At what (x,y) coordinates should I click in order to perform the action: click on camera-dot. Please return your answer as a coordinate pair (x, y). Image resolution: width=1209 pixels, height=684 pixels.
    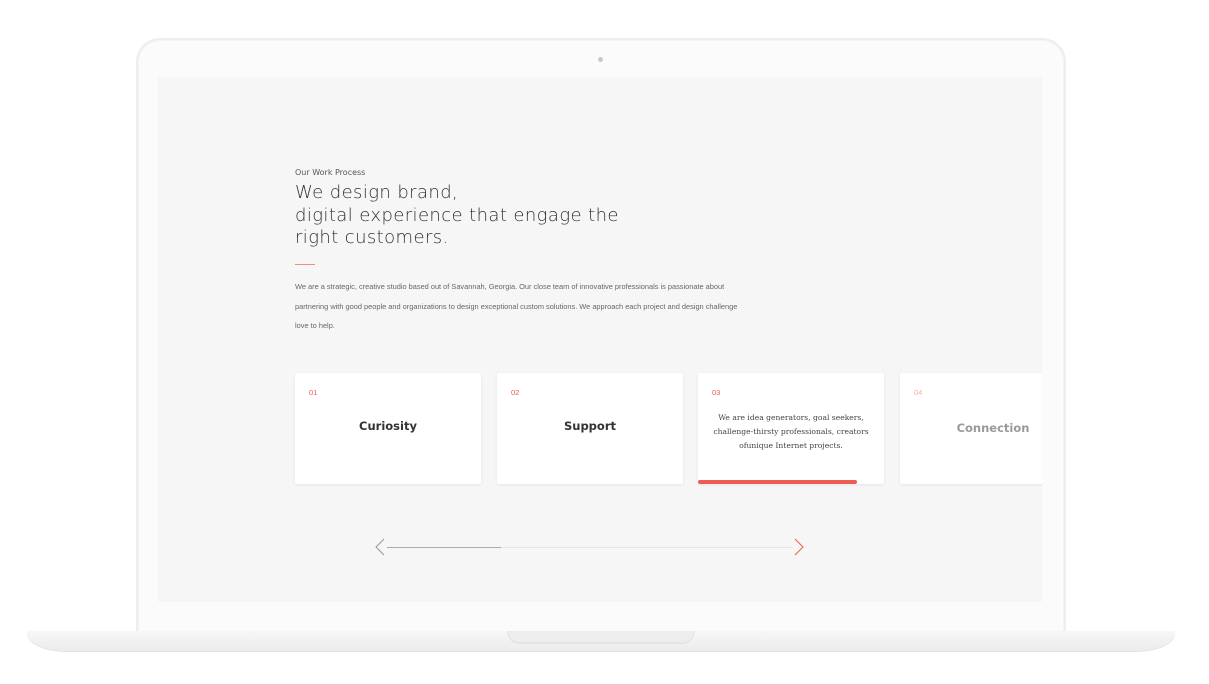
    Looking at the image, I should click on (600, 59).